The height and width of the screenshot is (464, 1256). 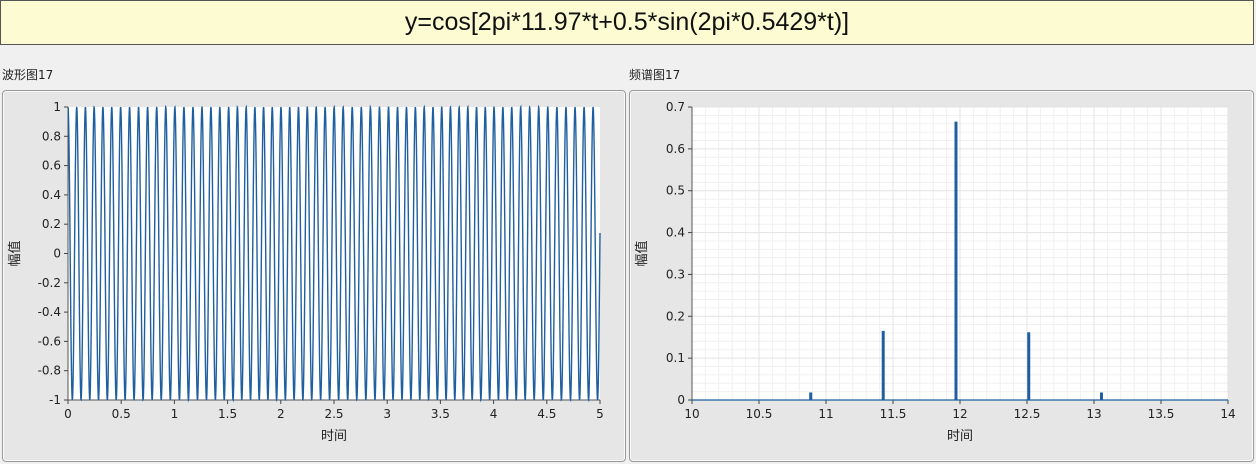 I want to click on wave-x-tick-label: 5, so click(x=600, y=414).